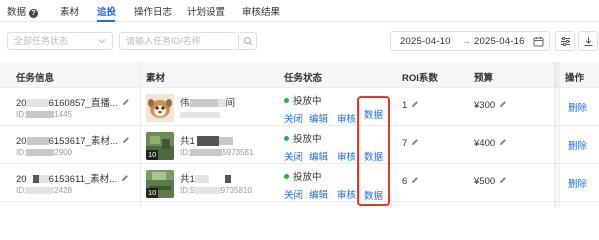 This screenshot has width=599, height=240. I want to click on tab-review-results: 审核结果, so click(261, 11).